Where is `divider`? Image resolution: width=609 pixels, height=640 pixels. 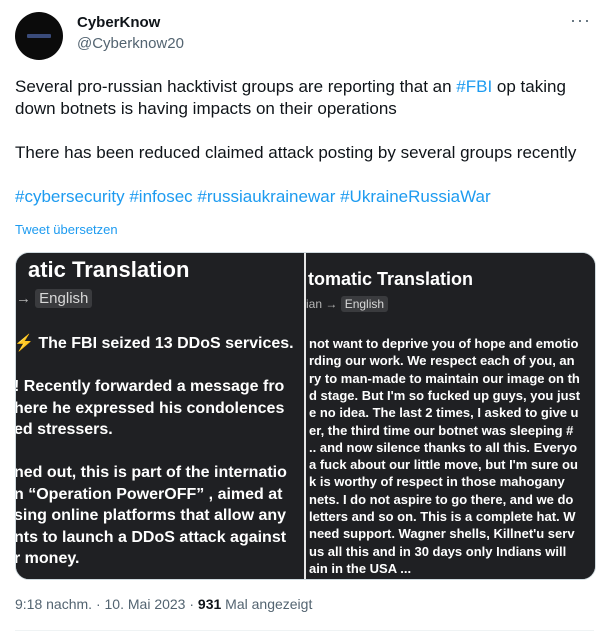 divider is located at coordinates (304, 630).